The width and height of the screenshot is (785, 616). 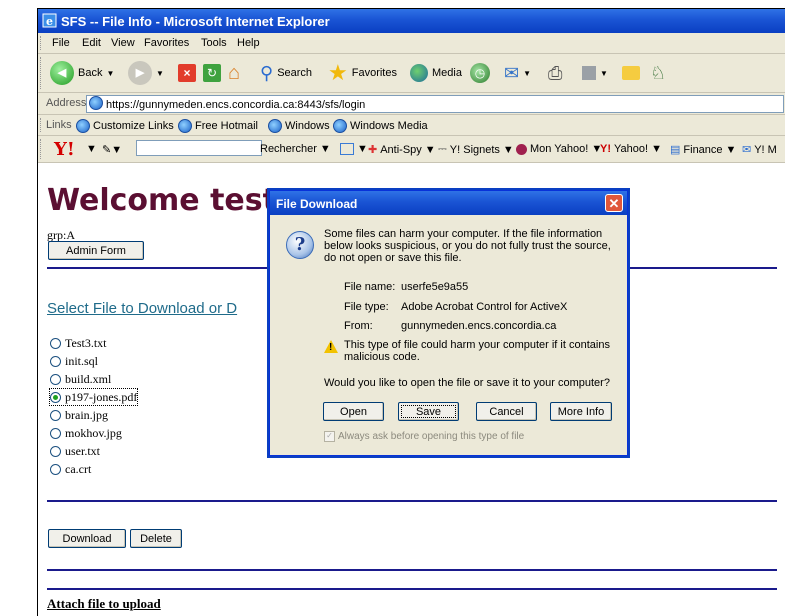 What do you see at coordinates (125, 126) in the screenshot?
I see `link-customize-links: Customize Links` at bounding box center [125, 126].